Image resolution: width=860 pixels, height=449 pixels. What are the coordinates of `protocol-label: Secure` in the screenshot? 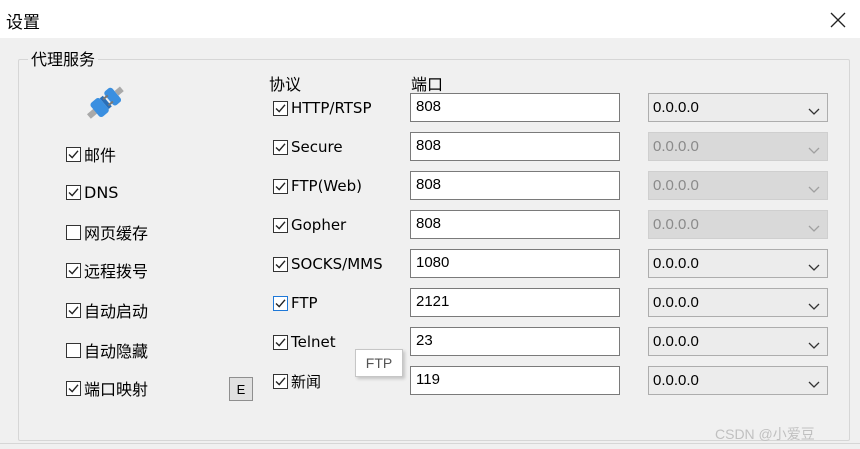 It's located at (317, 147).